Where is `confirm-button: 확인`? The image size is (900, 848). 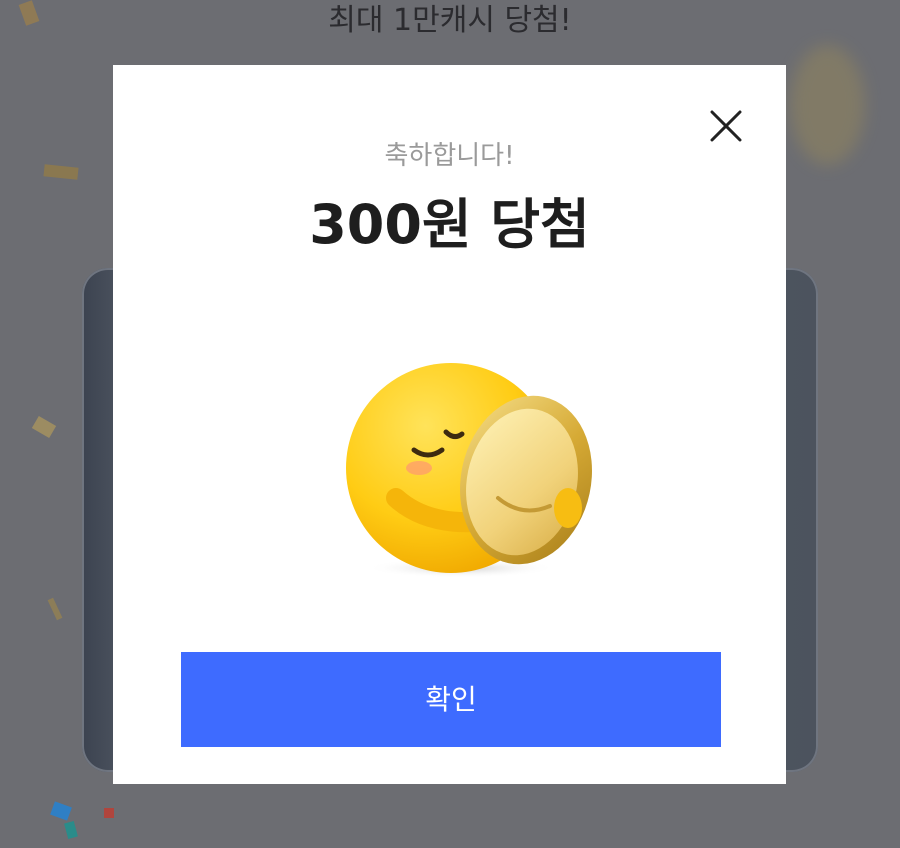
confirm-button: 확인 is located at coordinates (451, 699).